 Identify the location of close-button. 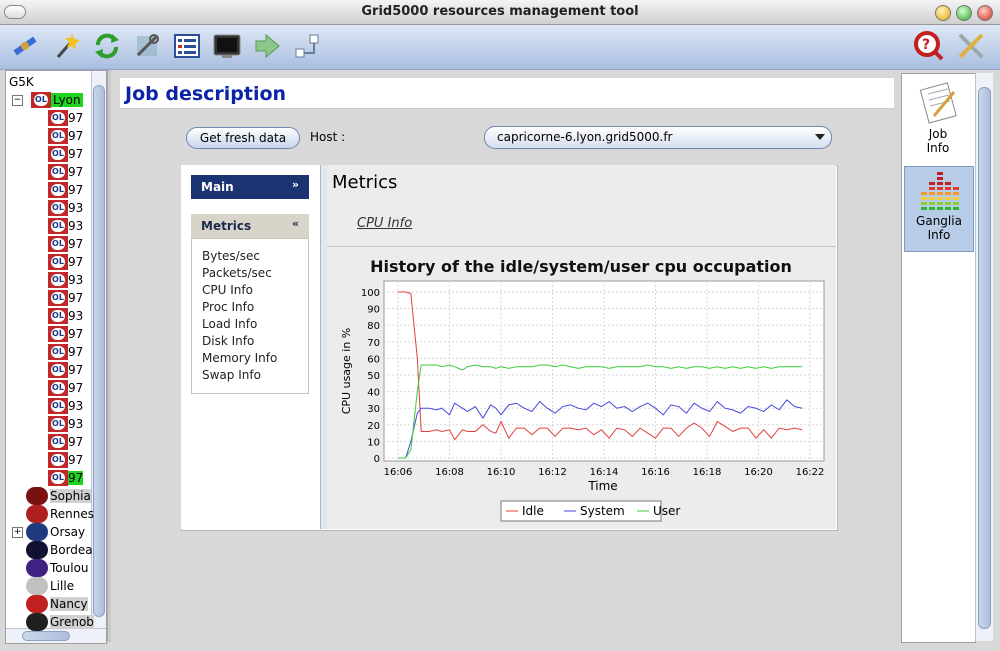
(985, 13).